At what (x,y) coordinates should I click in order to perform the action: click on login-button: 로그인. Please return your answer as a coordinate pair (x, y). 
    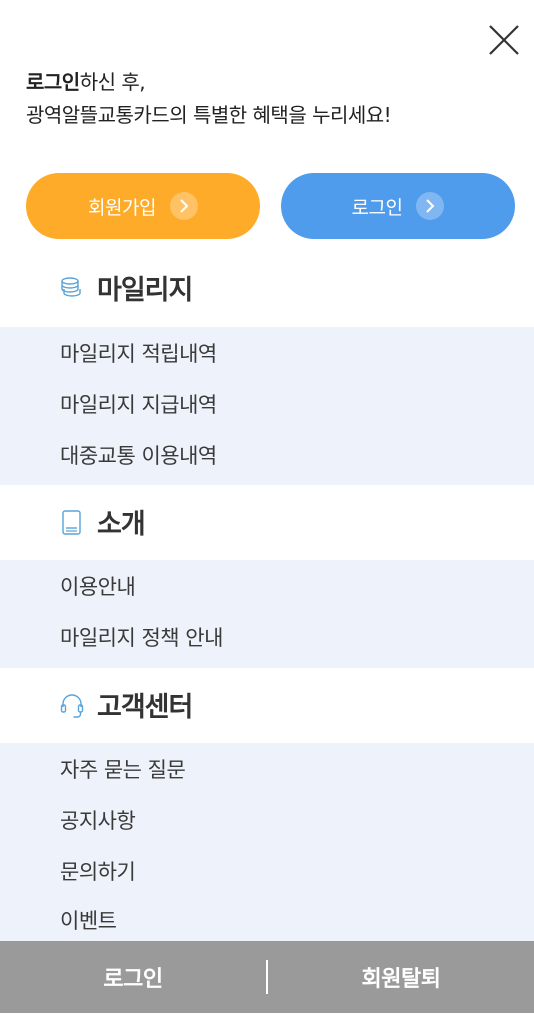
    Looking at the image, I should click on (398, 206).